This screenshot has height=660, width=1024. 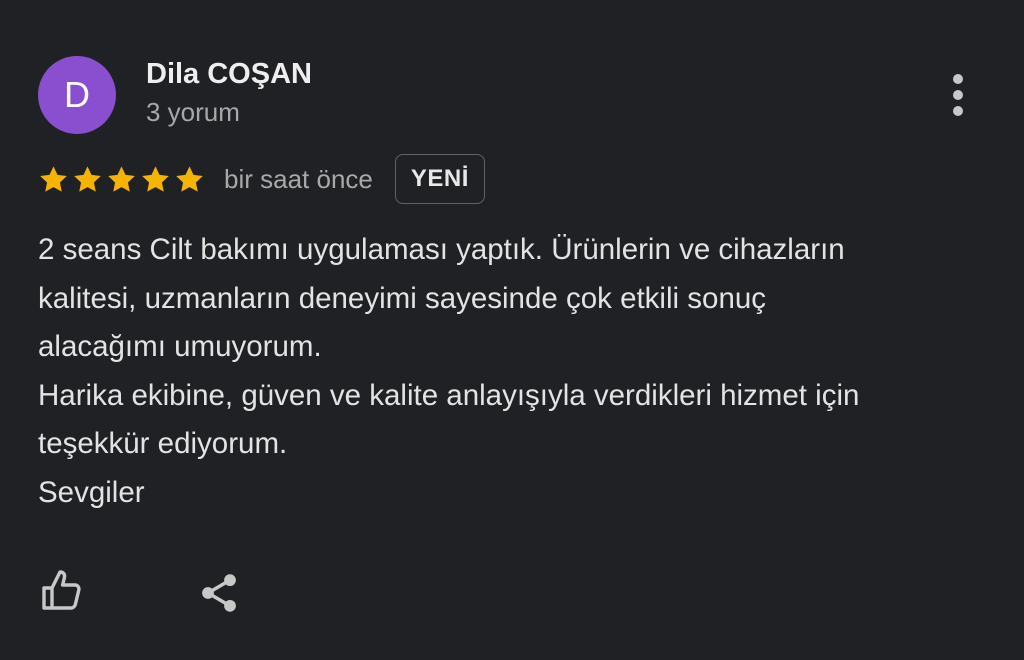 I want to click on share-button, so click(x=219, y=593).